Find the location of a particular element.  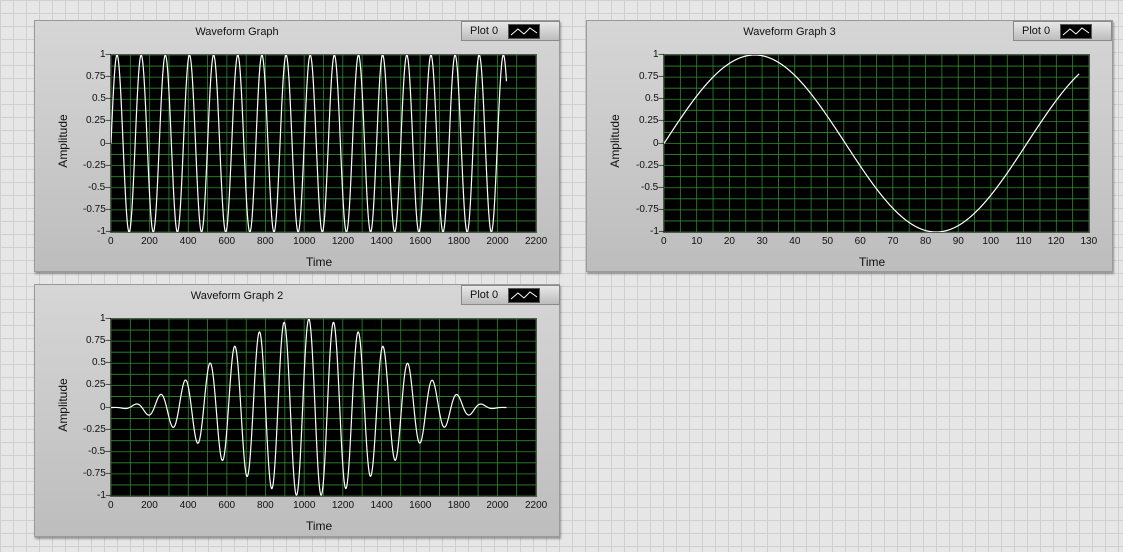

x-tick-label: 10 is located at coordinates (697, 241).